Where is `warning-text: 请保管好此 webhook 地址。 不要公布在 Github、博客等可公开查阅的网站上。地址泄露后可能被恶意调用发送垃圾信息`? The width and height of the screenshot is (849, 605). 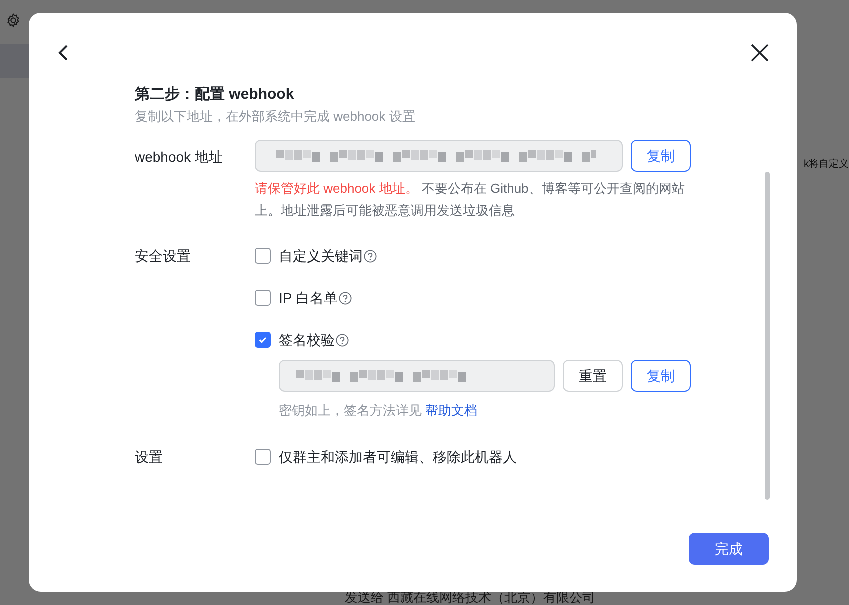
warning-text: 请保管好此 webhook 地址。 不要公布在 Github、博客等可公开查阅的网站上。地址泄露后可能被恶意调用发送垃圾信息 is located at coordinates (470, 200).